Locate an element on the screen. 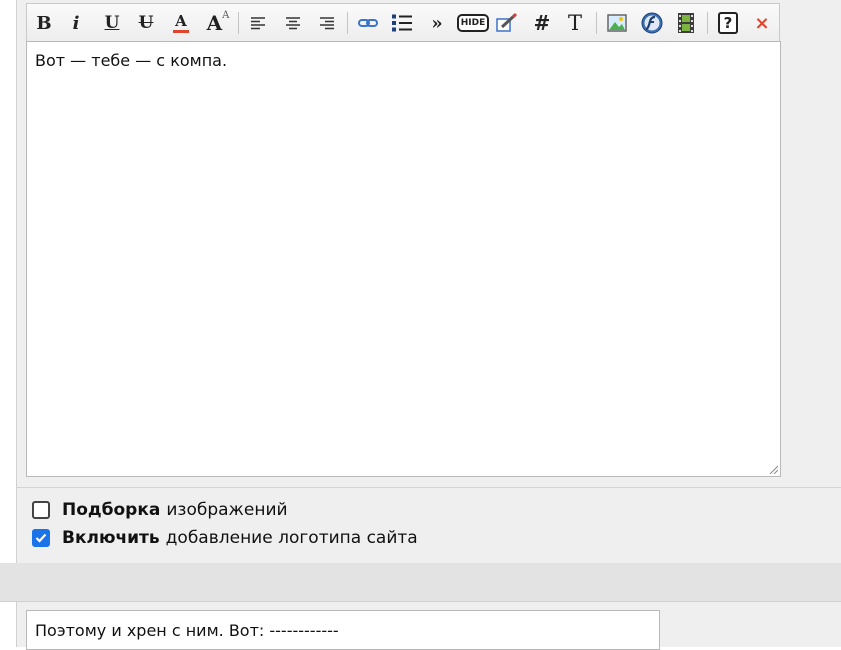  video-button is located at coordinates (686, 23).